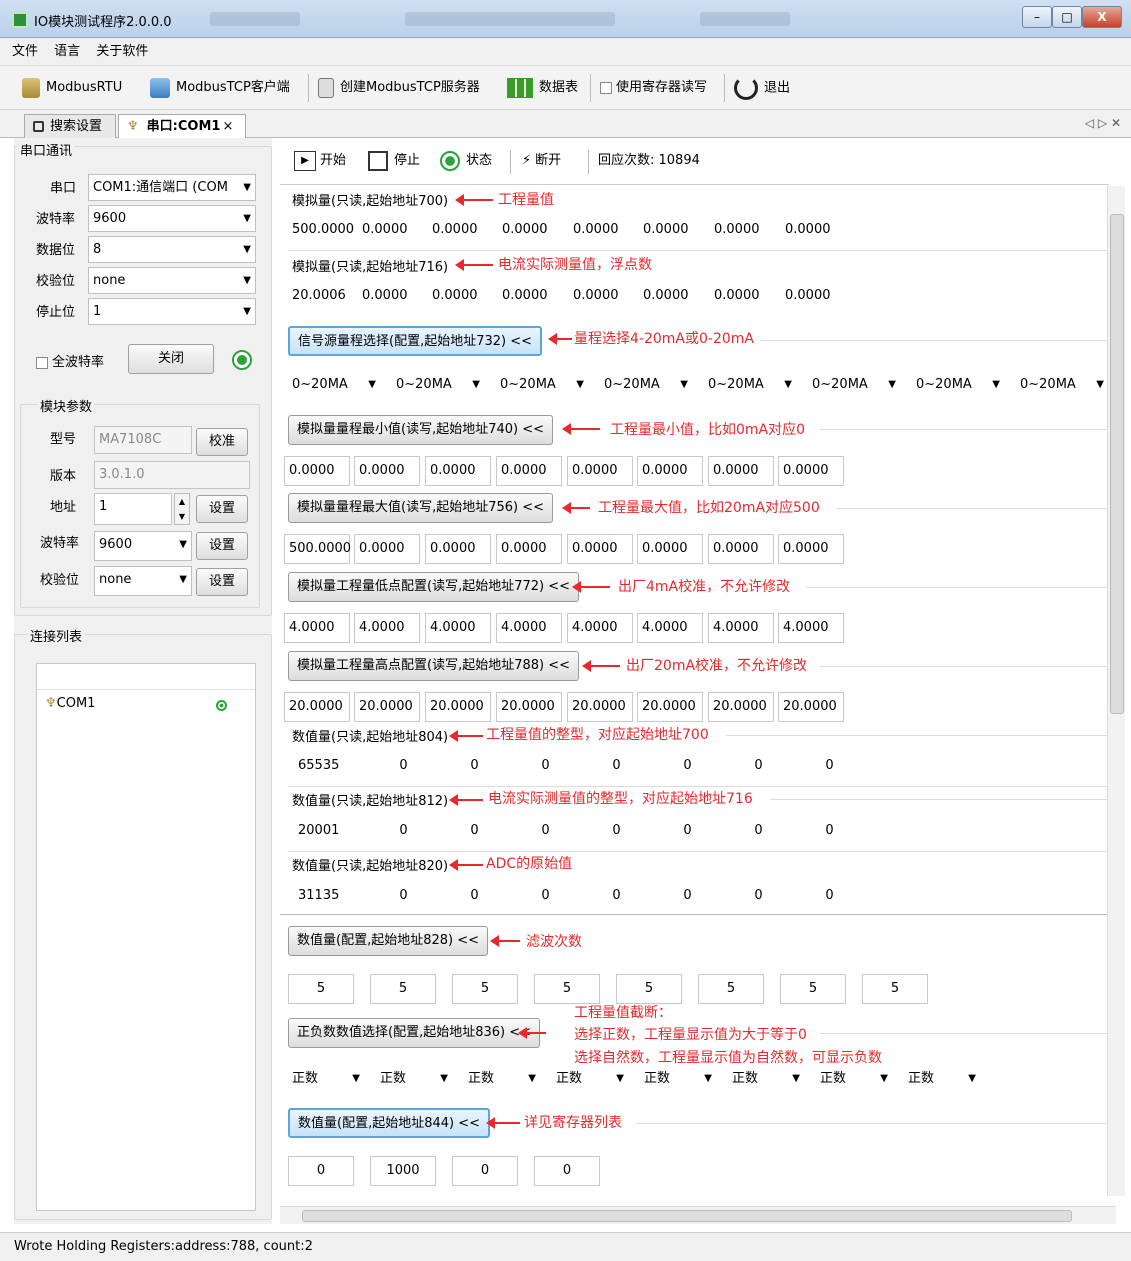 The width and height of the screenshot is (1131, 1261). Describe the element at coordinates (1067, 17) in the screenshot. I see `maximize-button: □` at that location.